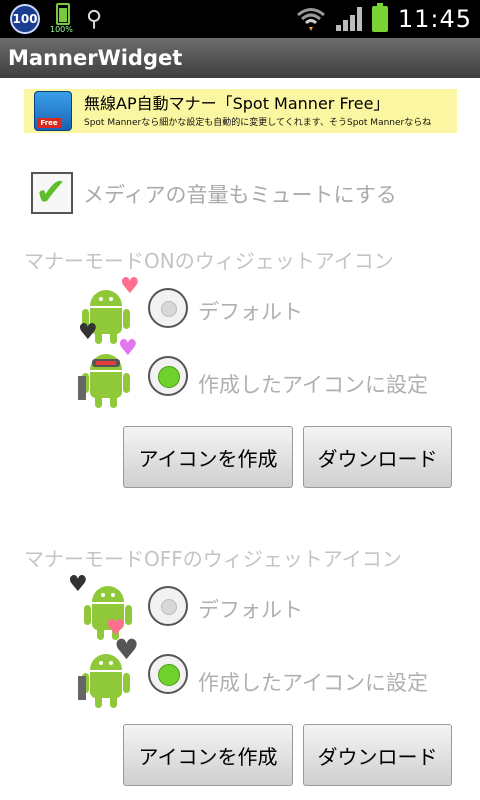  Describe the element at coordinates (130, 286) in the screenshot. I see `pink-heart-icon: ♥` at that location.